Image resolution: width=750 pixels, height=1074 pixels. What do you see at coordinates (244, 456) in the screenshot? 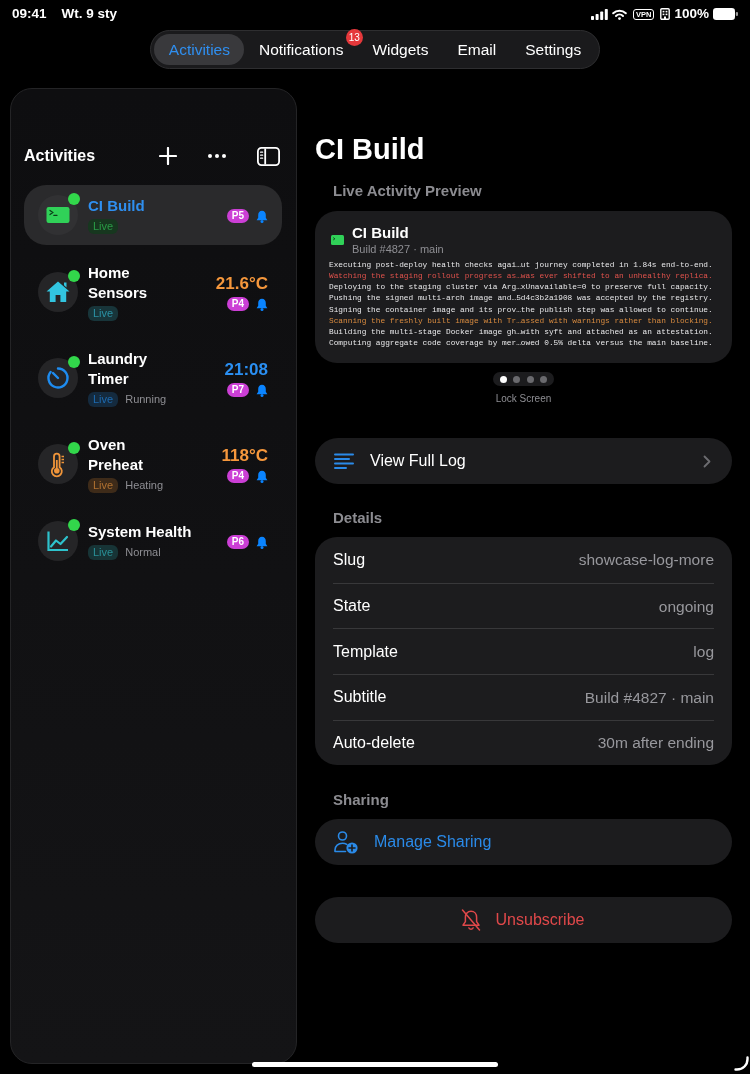
I see `activity-value: 118°C` at bounding box center [244, 456].